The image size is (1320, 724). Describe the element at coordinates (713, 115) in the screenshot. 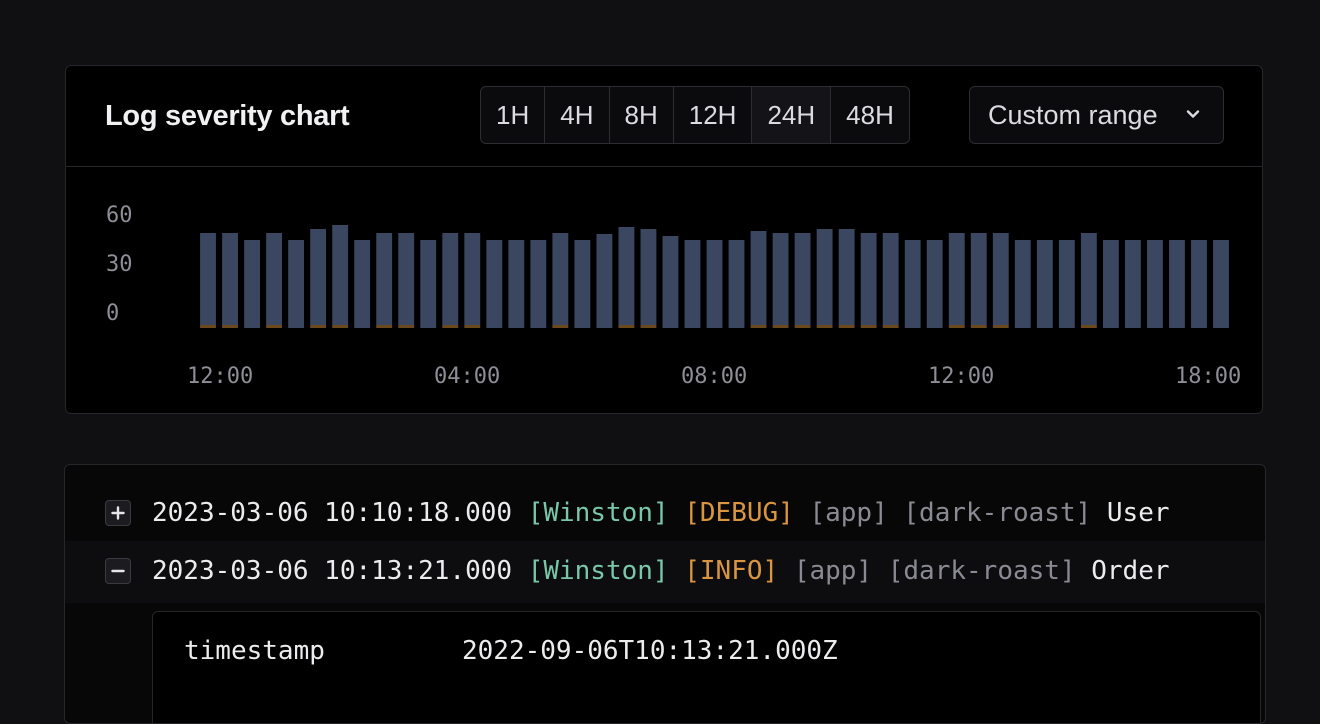

I see `range-button-12h: 12H` at that location.